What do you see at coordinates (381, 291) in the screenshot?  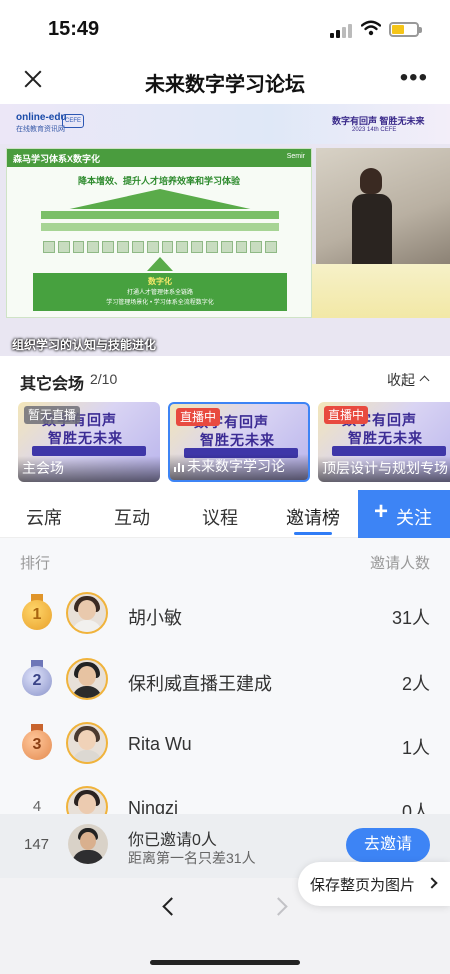 I see `stage-background` at bounding box center [381, 291].